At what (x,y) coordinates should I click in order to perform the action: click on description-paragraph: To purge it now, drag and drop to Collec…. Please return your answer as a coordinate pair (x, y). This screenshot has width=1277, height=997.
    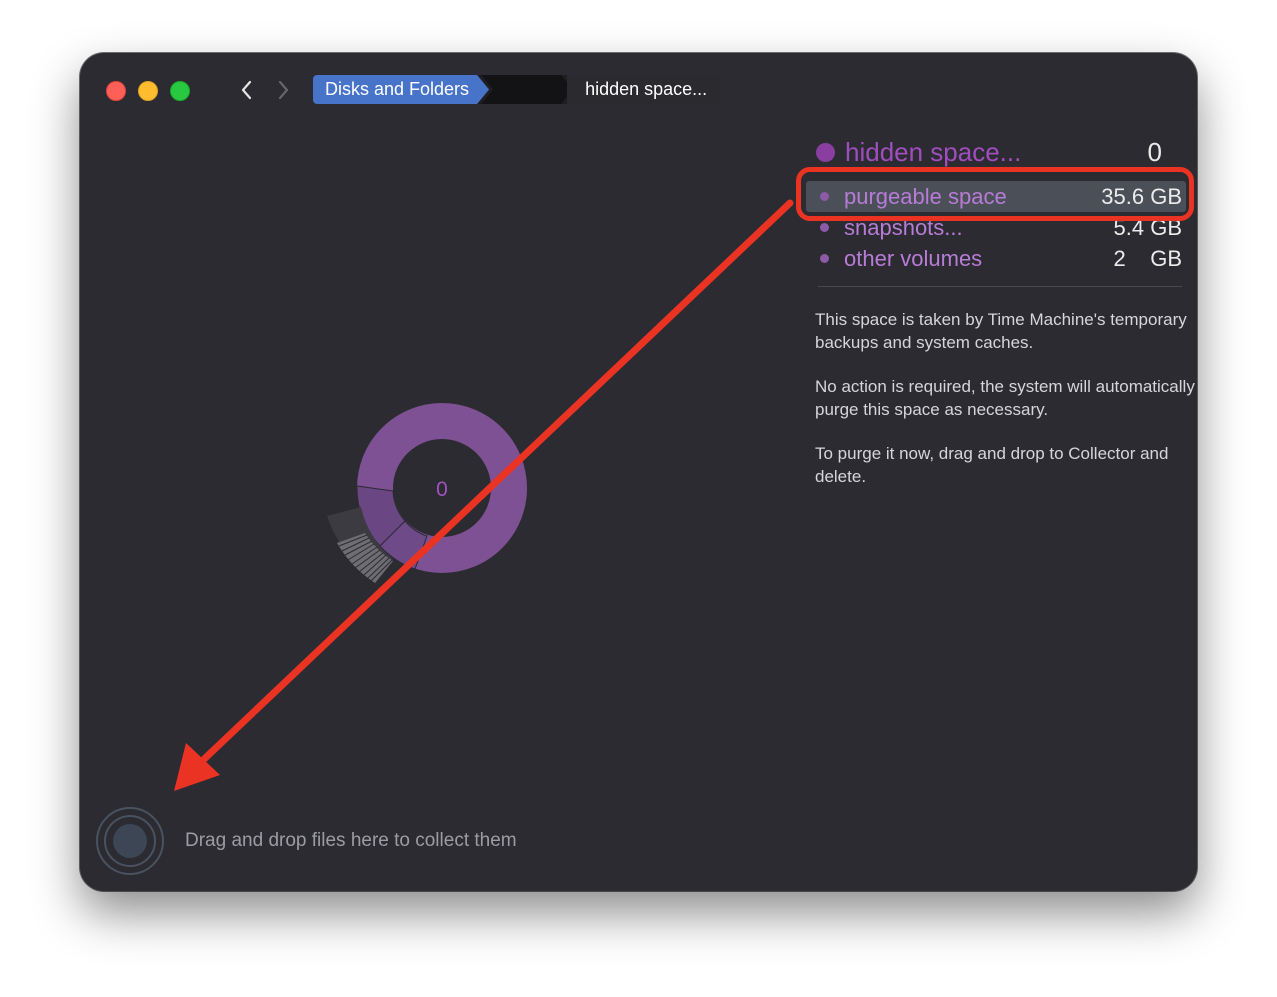
    Looking at the image, I should click on (992, 465).